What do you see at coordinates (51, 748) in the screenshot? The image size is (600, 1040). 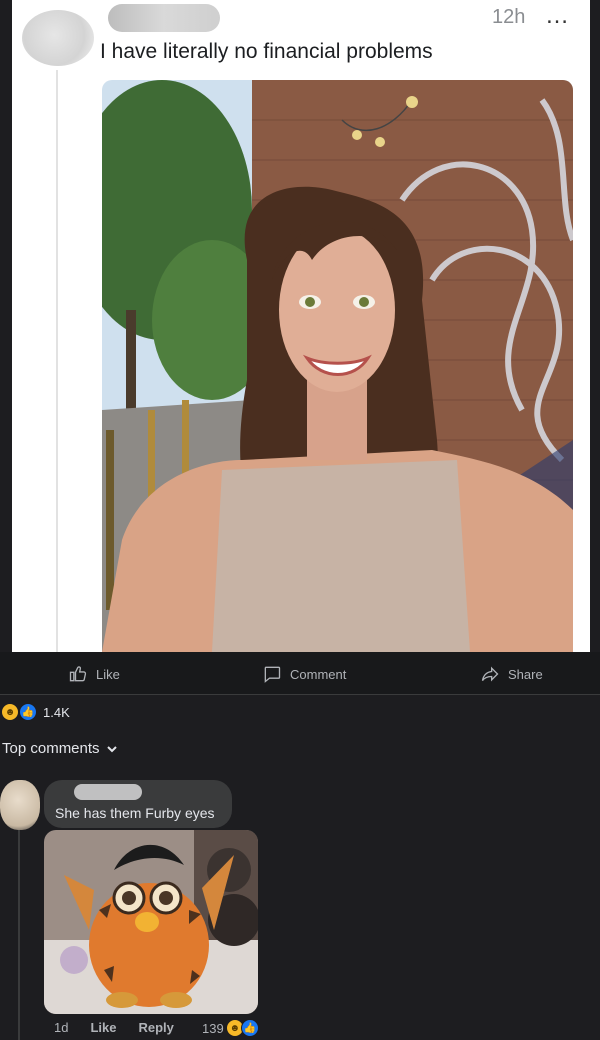 I see `top-comments-label: Top comments` at bounding box center [51, 748].